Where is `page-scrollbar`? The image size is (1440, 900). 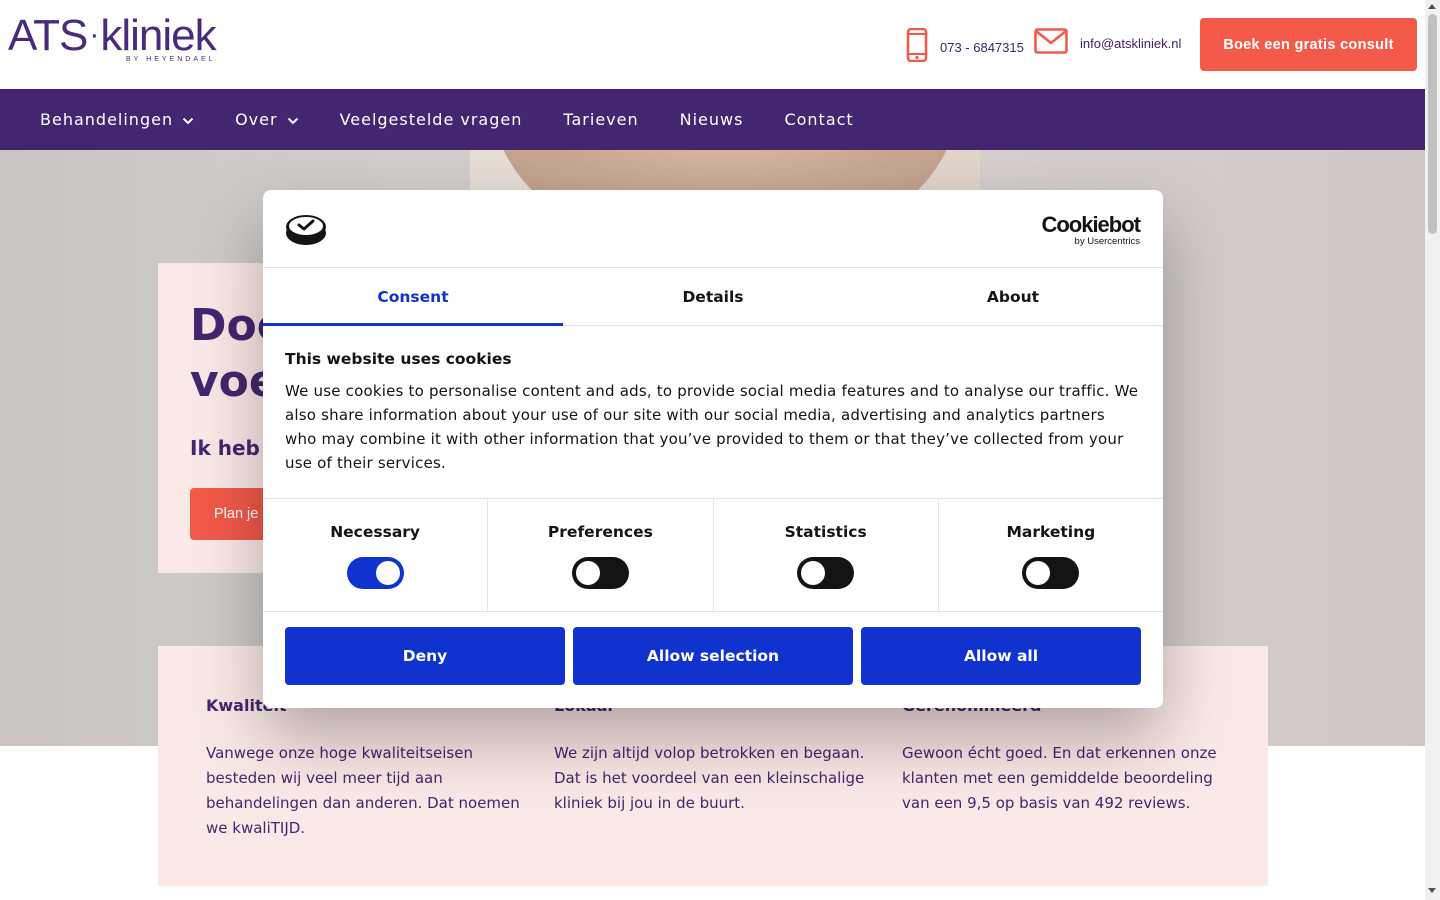 page-scrollbar is located at coordinates (1432, 450).